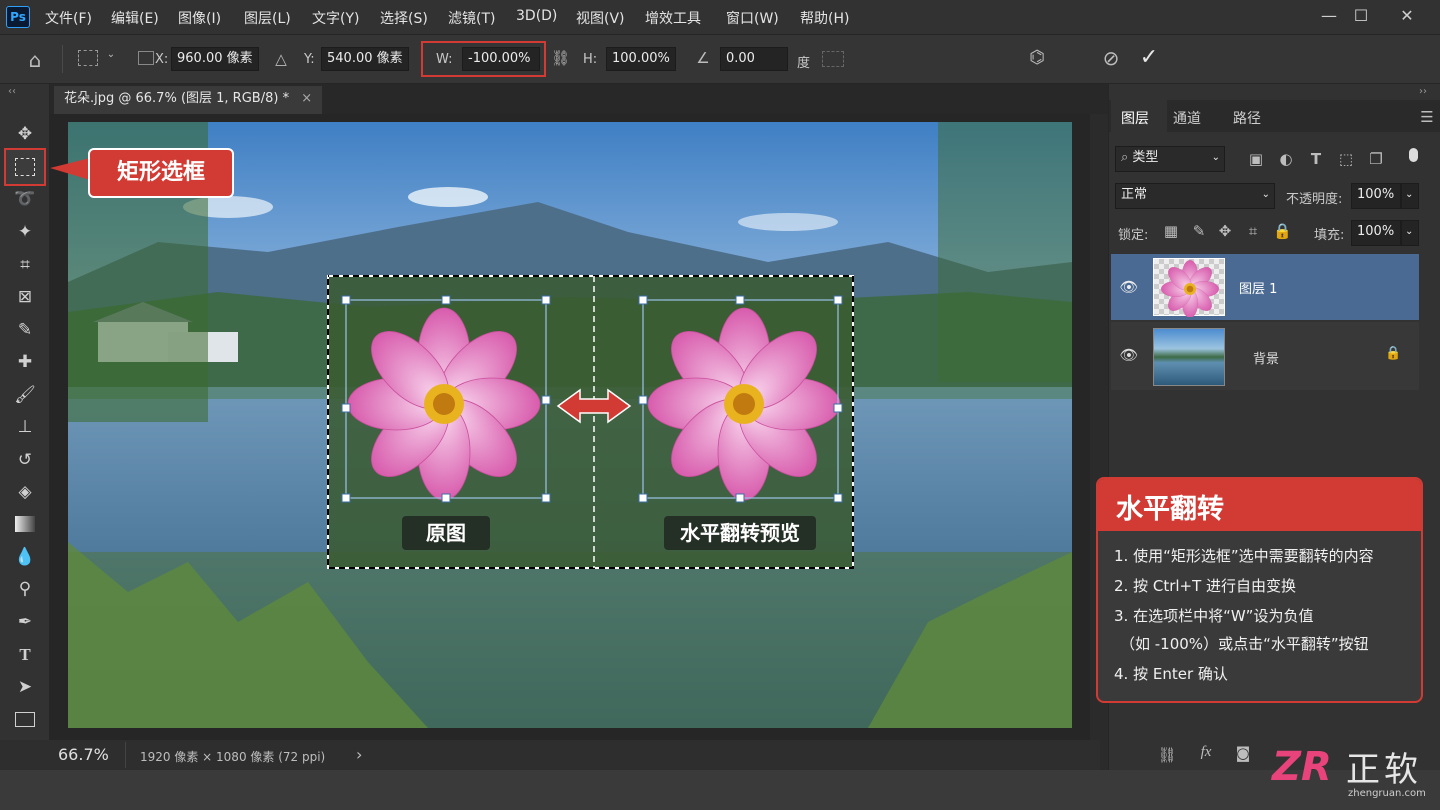  Describe the element at coordinates (88, 58) in the screenshot. I see `reference-point-icon` at that location.